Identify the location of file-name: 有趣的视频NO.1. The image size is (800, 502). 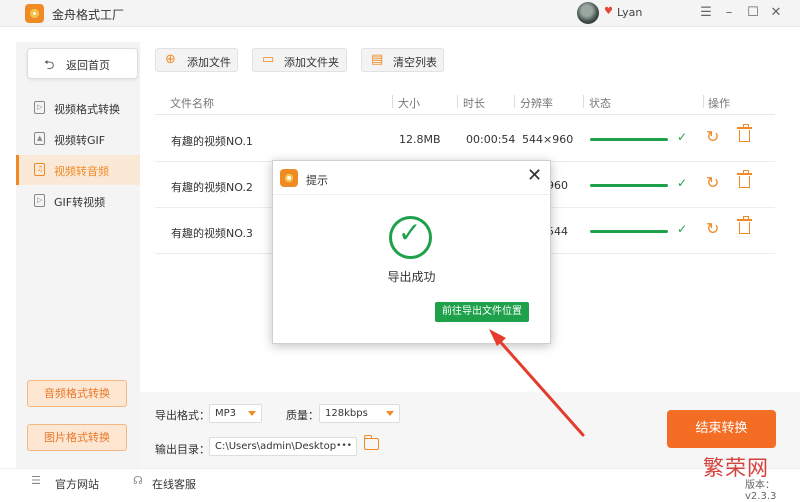
(212, 141).